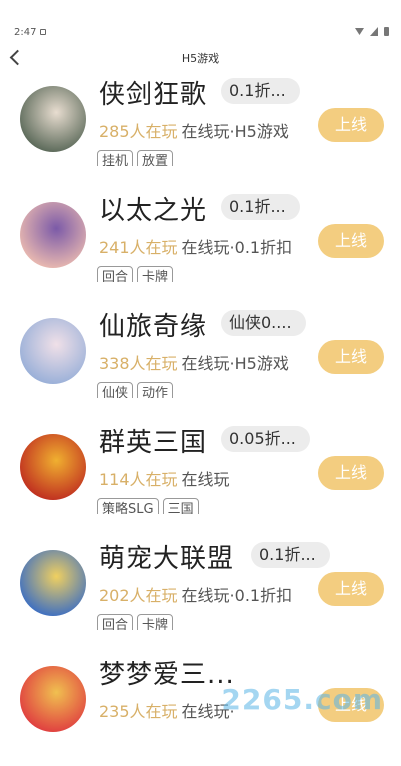 This screenshot has height=766, width=401. I want to click on tag-list: 策略SLG 三国, so click(148, 506).